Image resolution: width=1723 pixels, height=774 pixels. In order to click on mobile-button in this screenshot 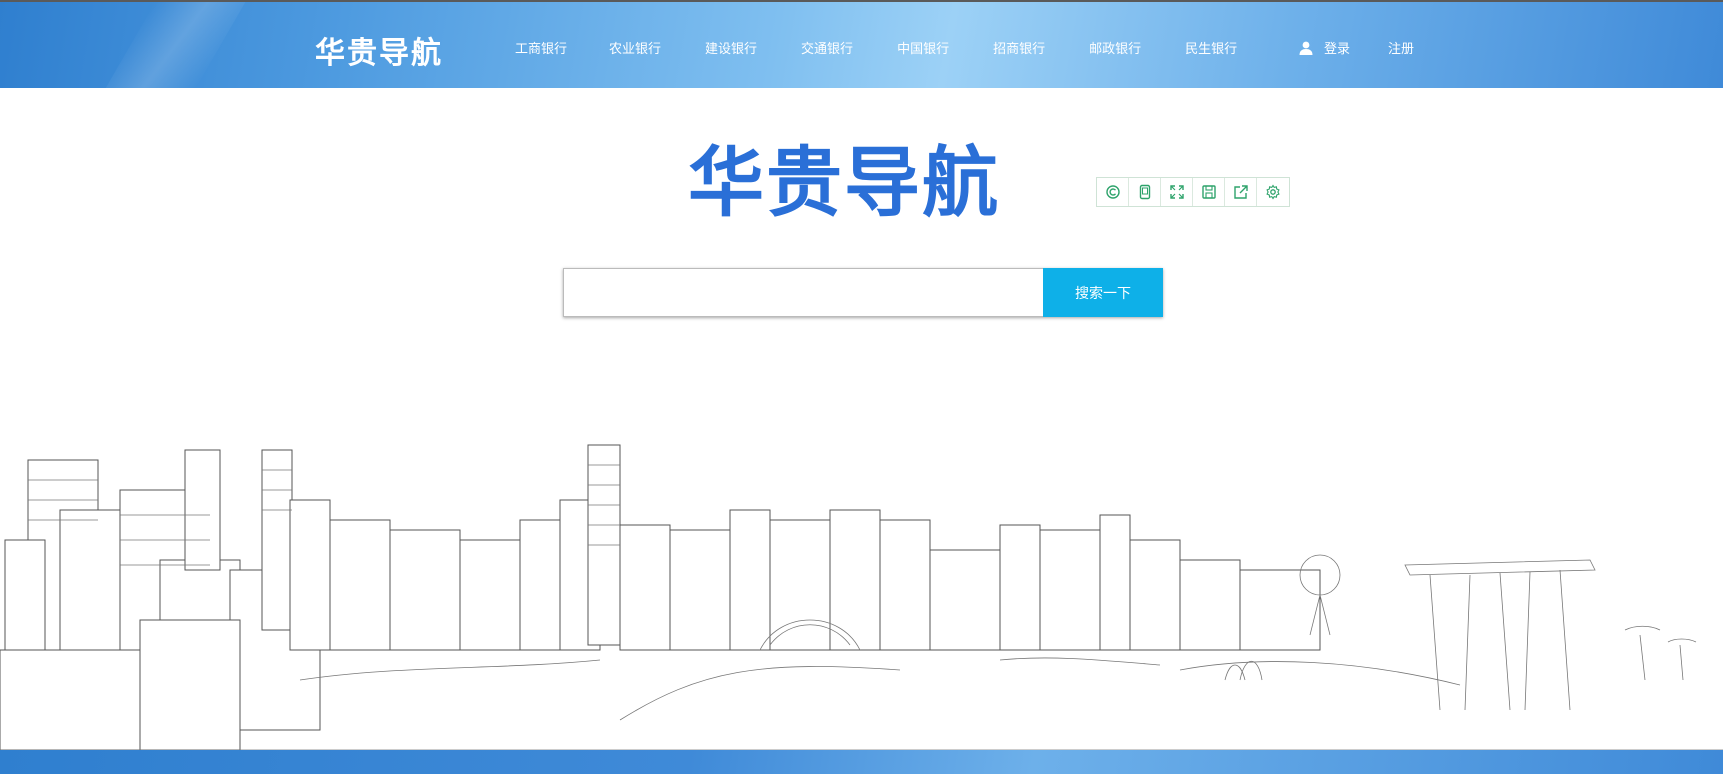, I will do `click(1145, 192)`.